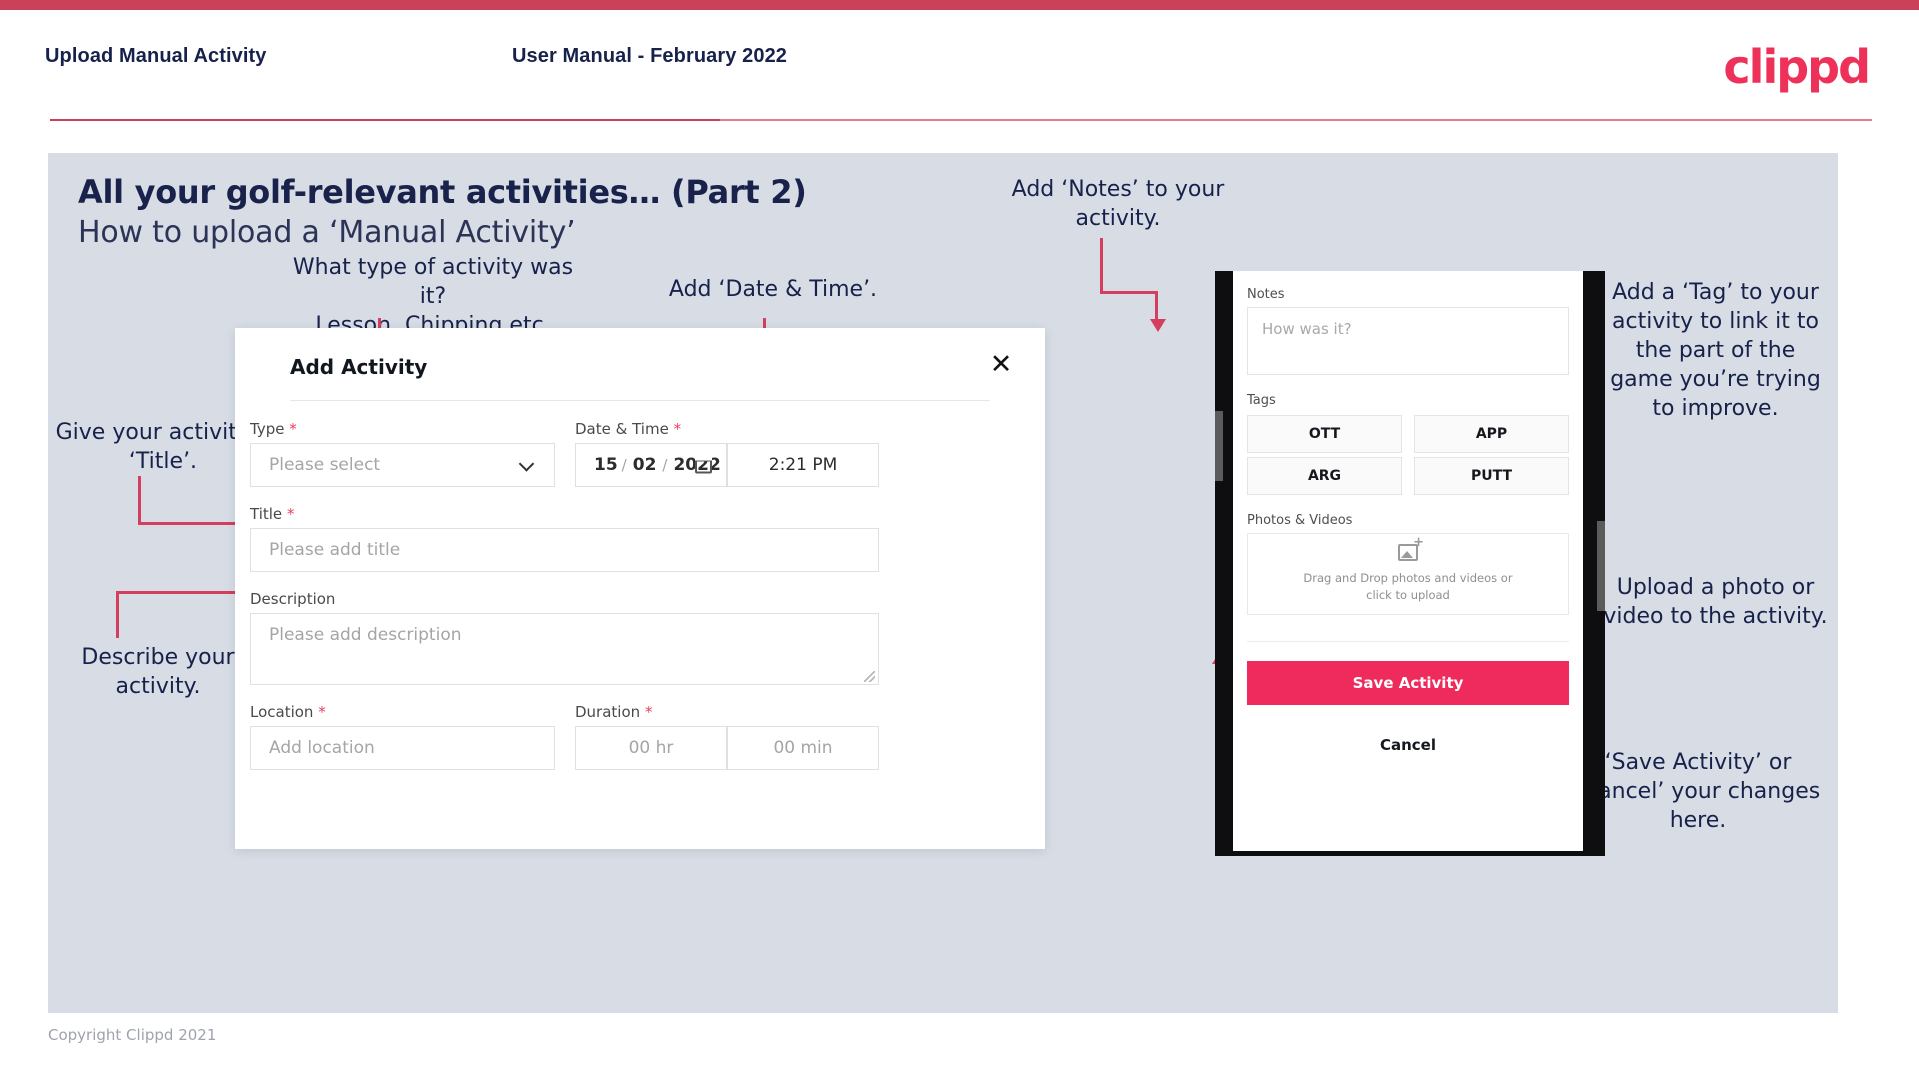 The width and height of the screenshot is (1919, 1079). Describe the element at coordinates (1408, 683) in the screenshot. I see `save-activity-button: Save Activity` at that location.